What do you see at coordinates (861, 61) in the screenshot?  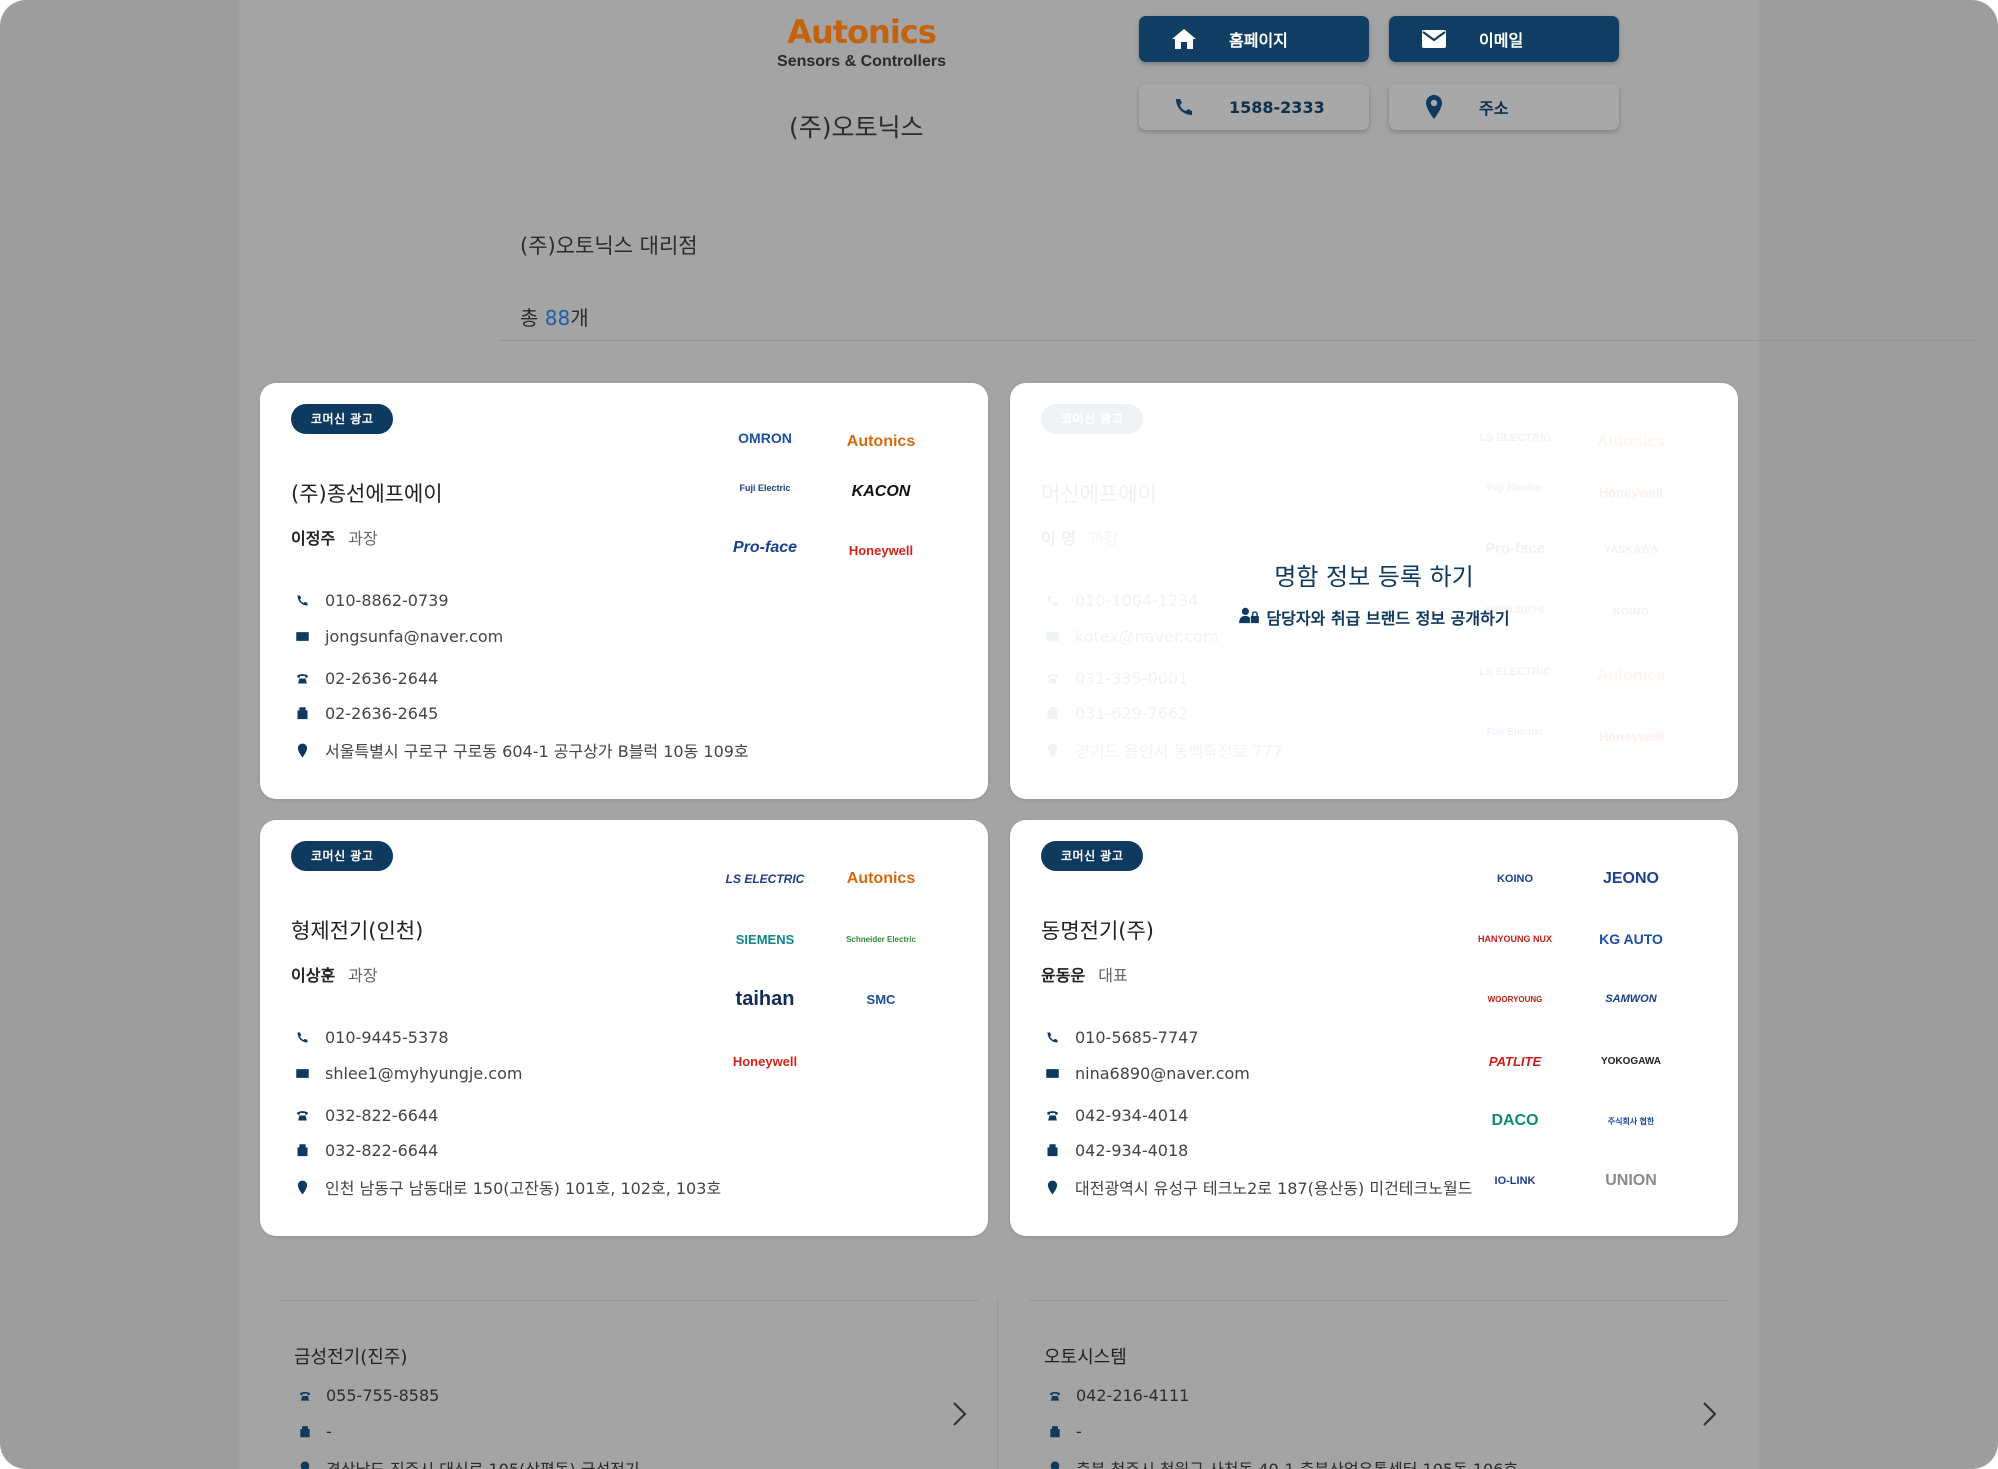 I see `logo-sub-text: Sensors & Controllers` at bounding box center [861, 61].